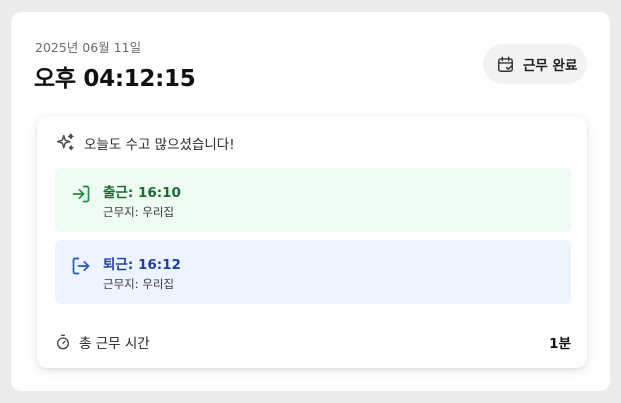 This screenshot has width=621, height=403. Describe the element at coordinates (313, 342) in the screenshot. I see `total-work-time: 총 근무 시간 1분` at that location.